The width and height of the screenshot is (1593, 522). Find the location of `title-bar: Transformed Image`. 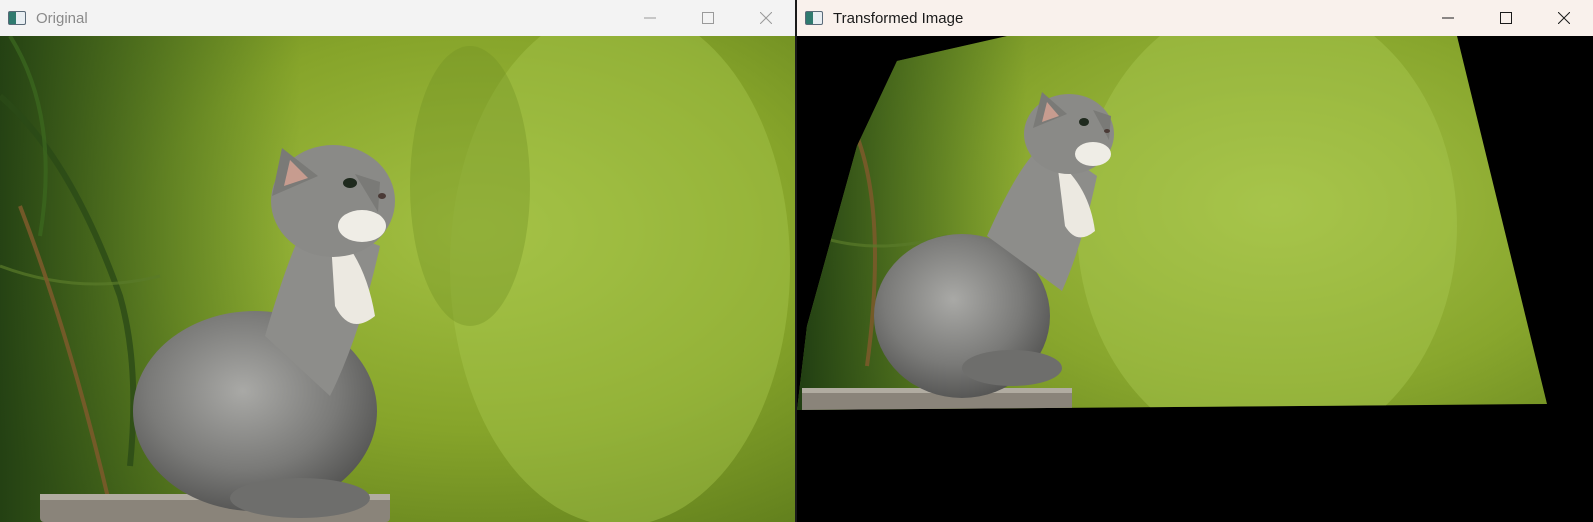

title-bar: Transformed Image is located at coordinates (1195, 18).